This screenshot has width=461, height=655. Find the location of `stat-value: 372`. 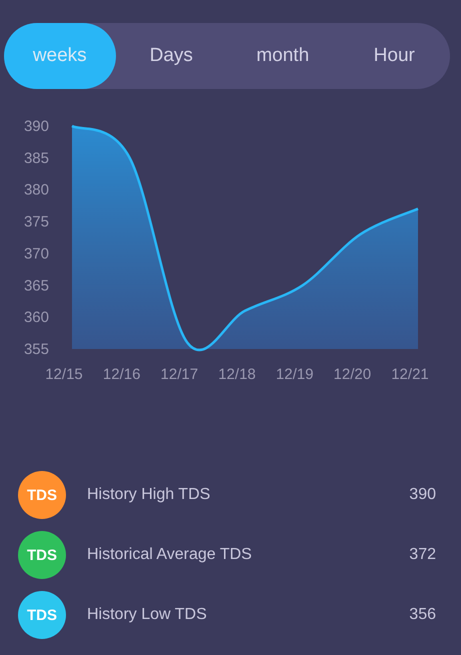

stat-value: 372 is located at coordinates (422, 555).